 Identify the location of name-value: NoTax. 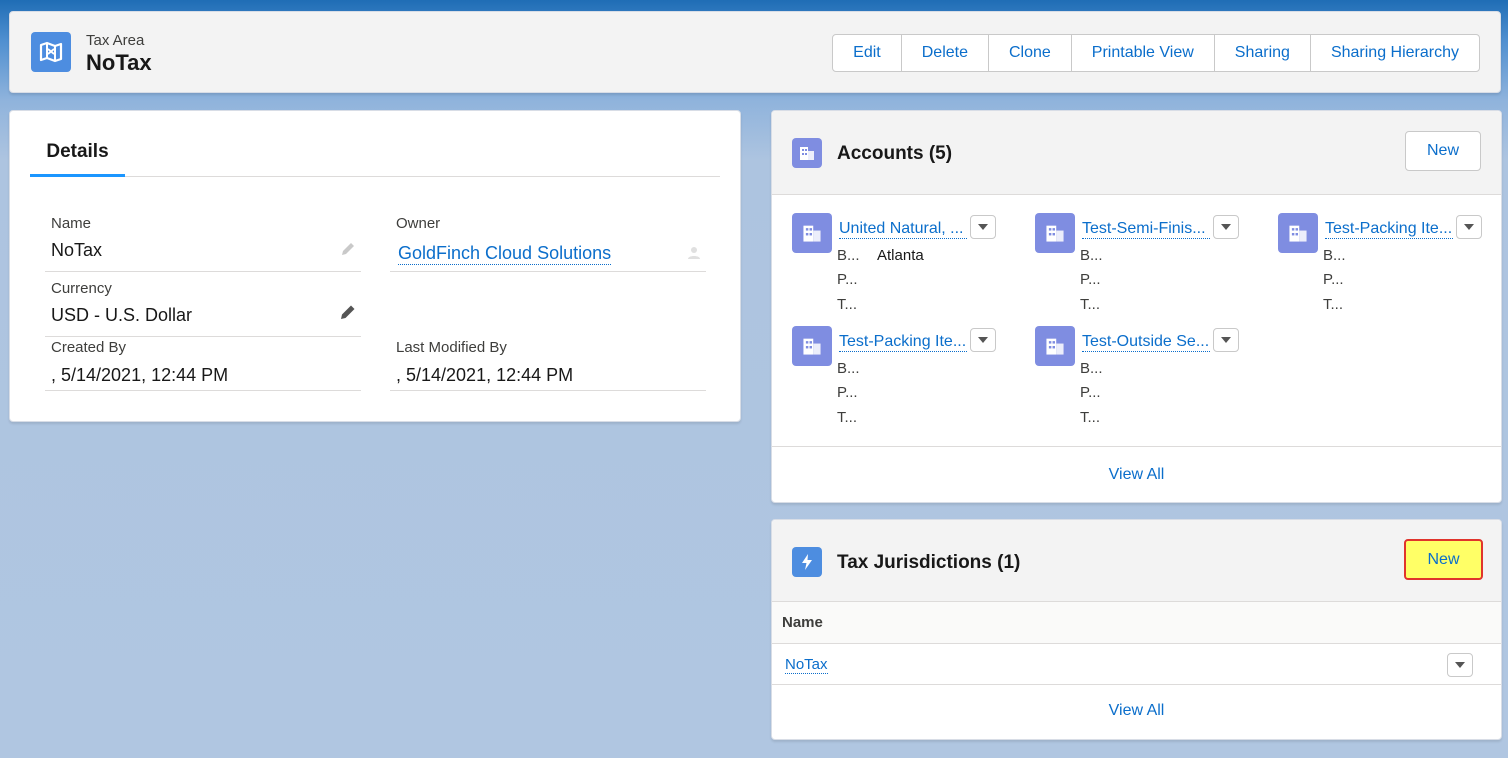
(77, 250).